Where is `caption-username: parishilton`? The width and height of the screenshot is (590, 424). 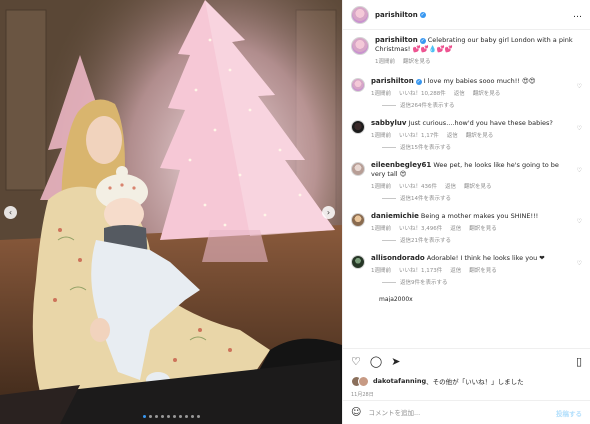
caption-username: parishilton is located at coordinates (396, 40).